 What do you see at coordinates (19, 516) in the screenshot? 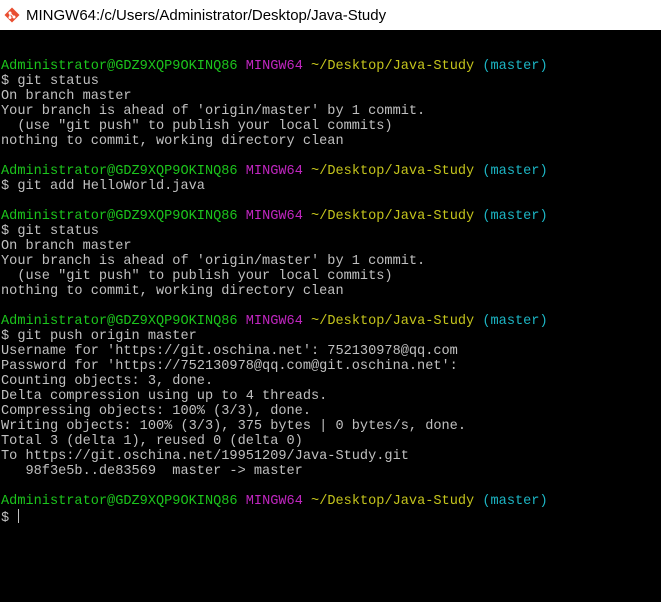
I see `text-cursor` at bounding box center [19, 516].